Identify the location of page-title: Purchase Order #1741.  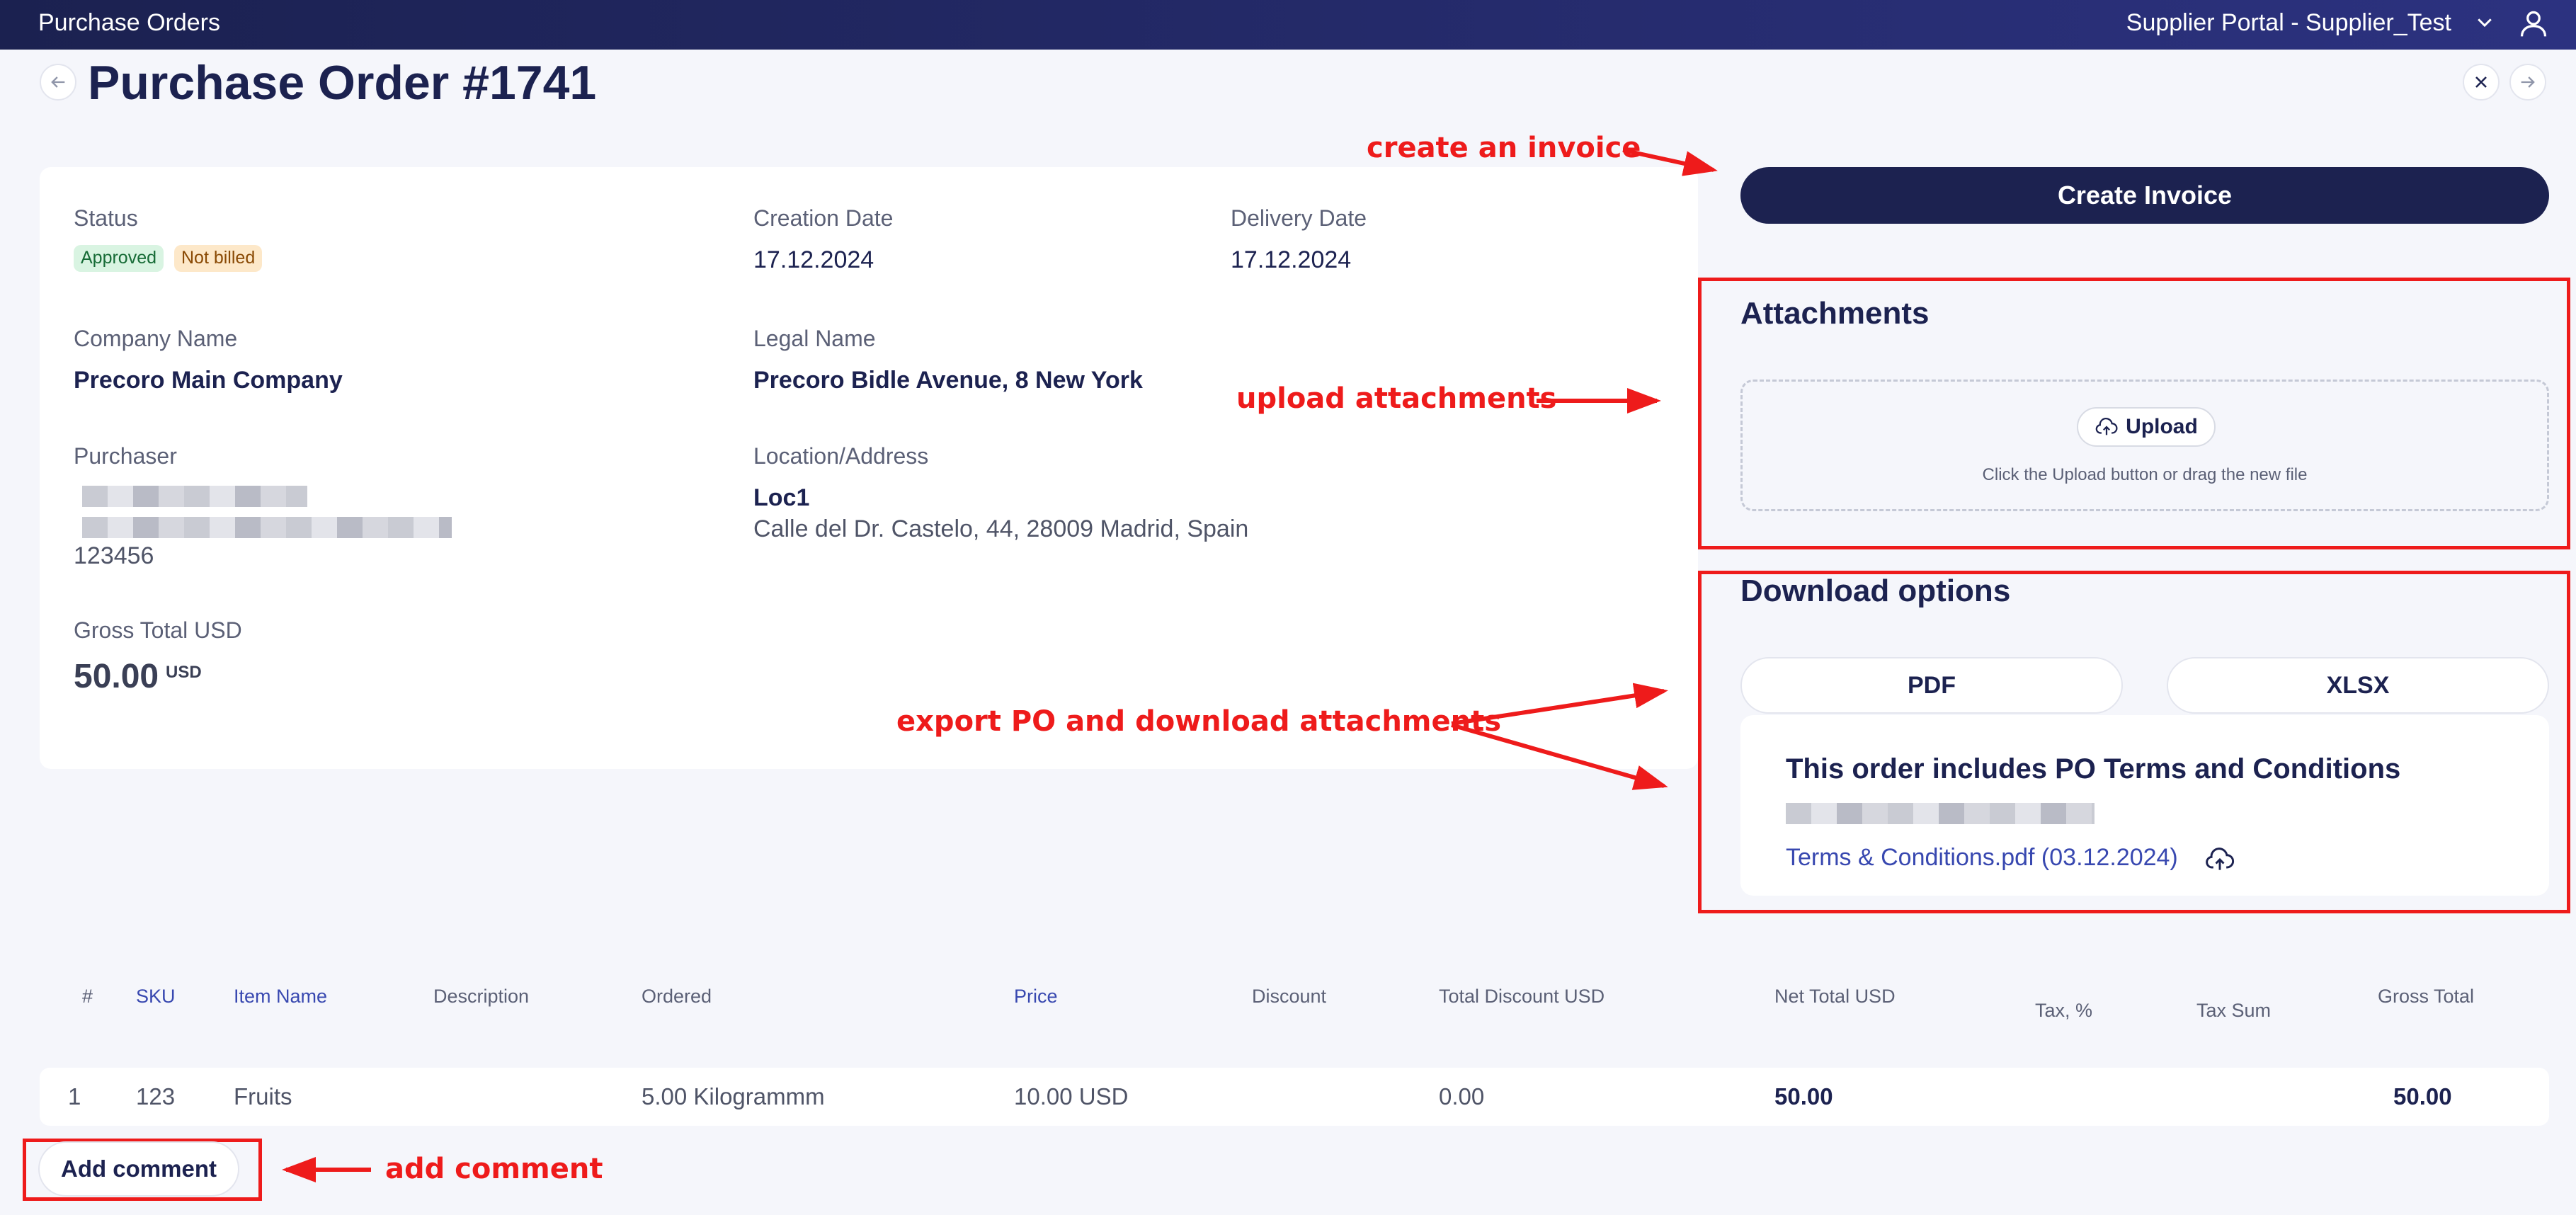
(342, 83).